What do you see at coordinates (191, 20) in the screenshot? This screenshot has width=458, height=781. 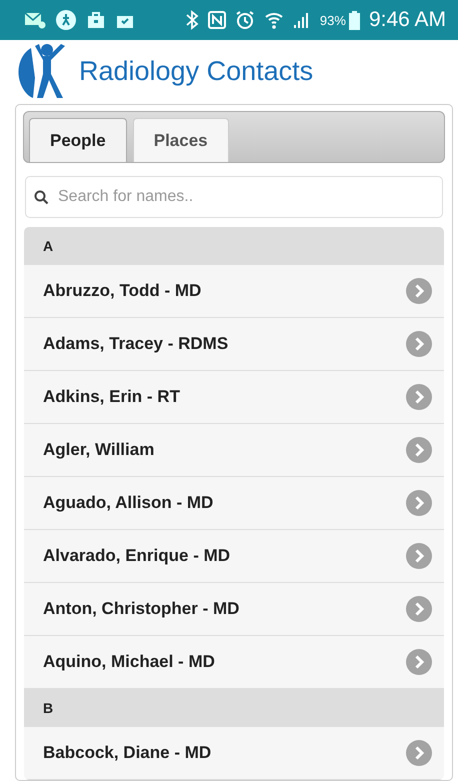 I see `bluetooth-icon` at bounding box center [191, 20].